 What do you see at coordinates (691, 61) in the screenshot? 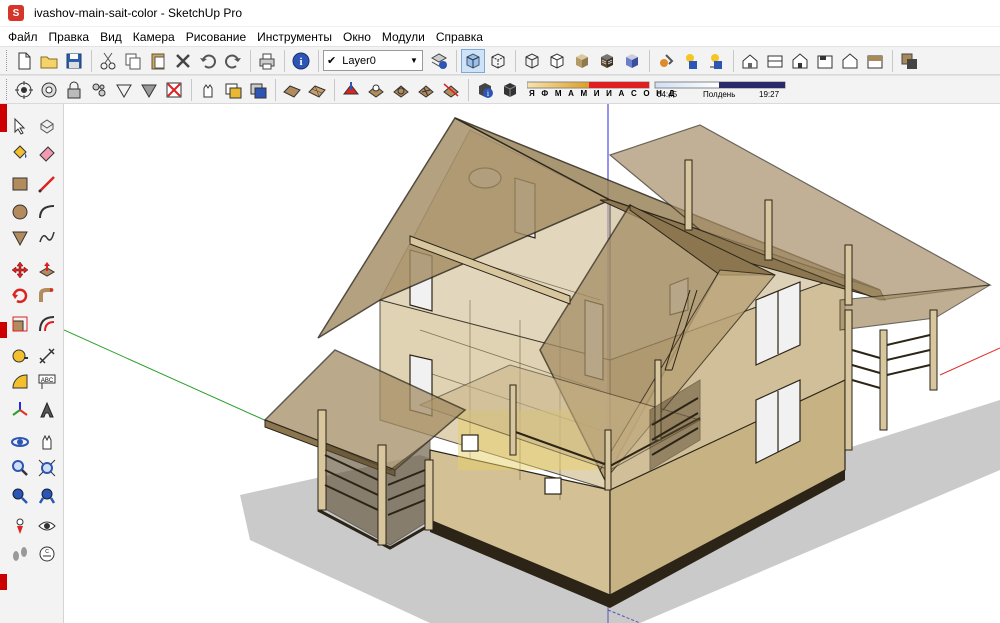
I see `components-icon` at bounding box center [691, 61].